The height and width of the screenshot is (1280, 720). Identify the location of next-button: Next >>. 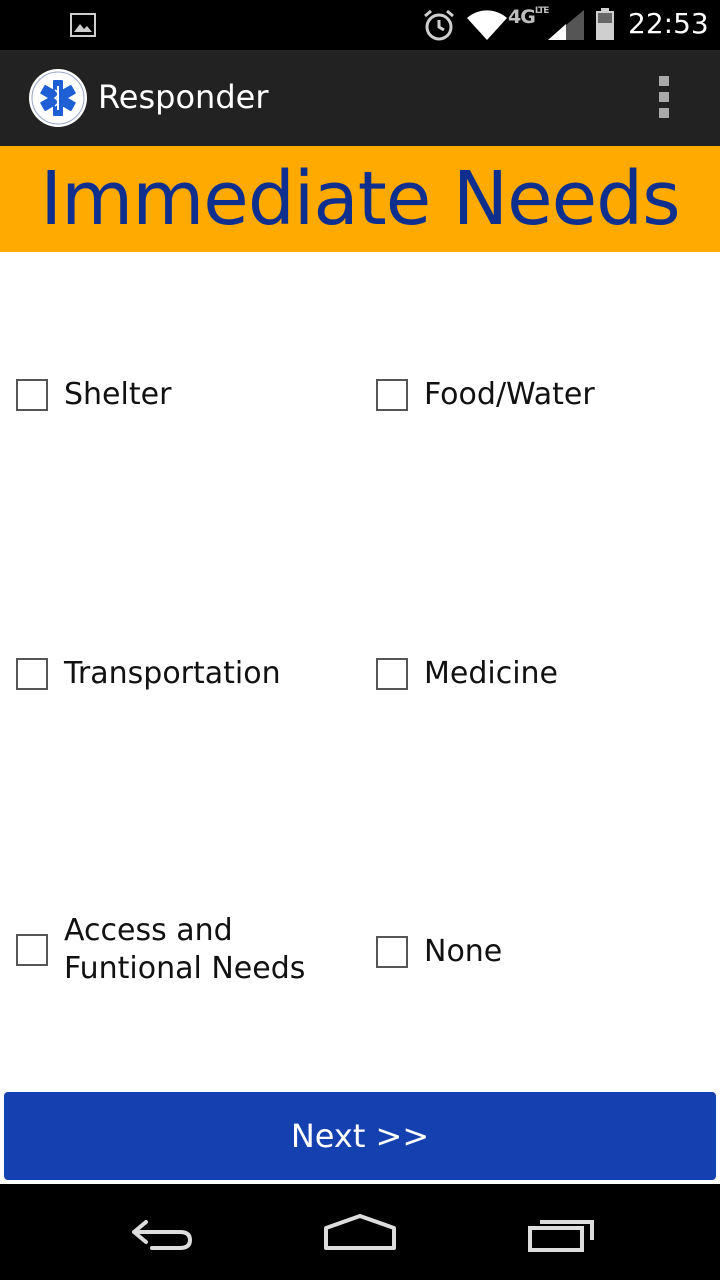
(360, 1136).